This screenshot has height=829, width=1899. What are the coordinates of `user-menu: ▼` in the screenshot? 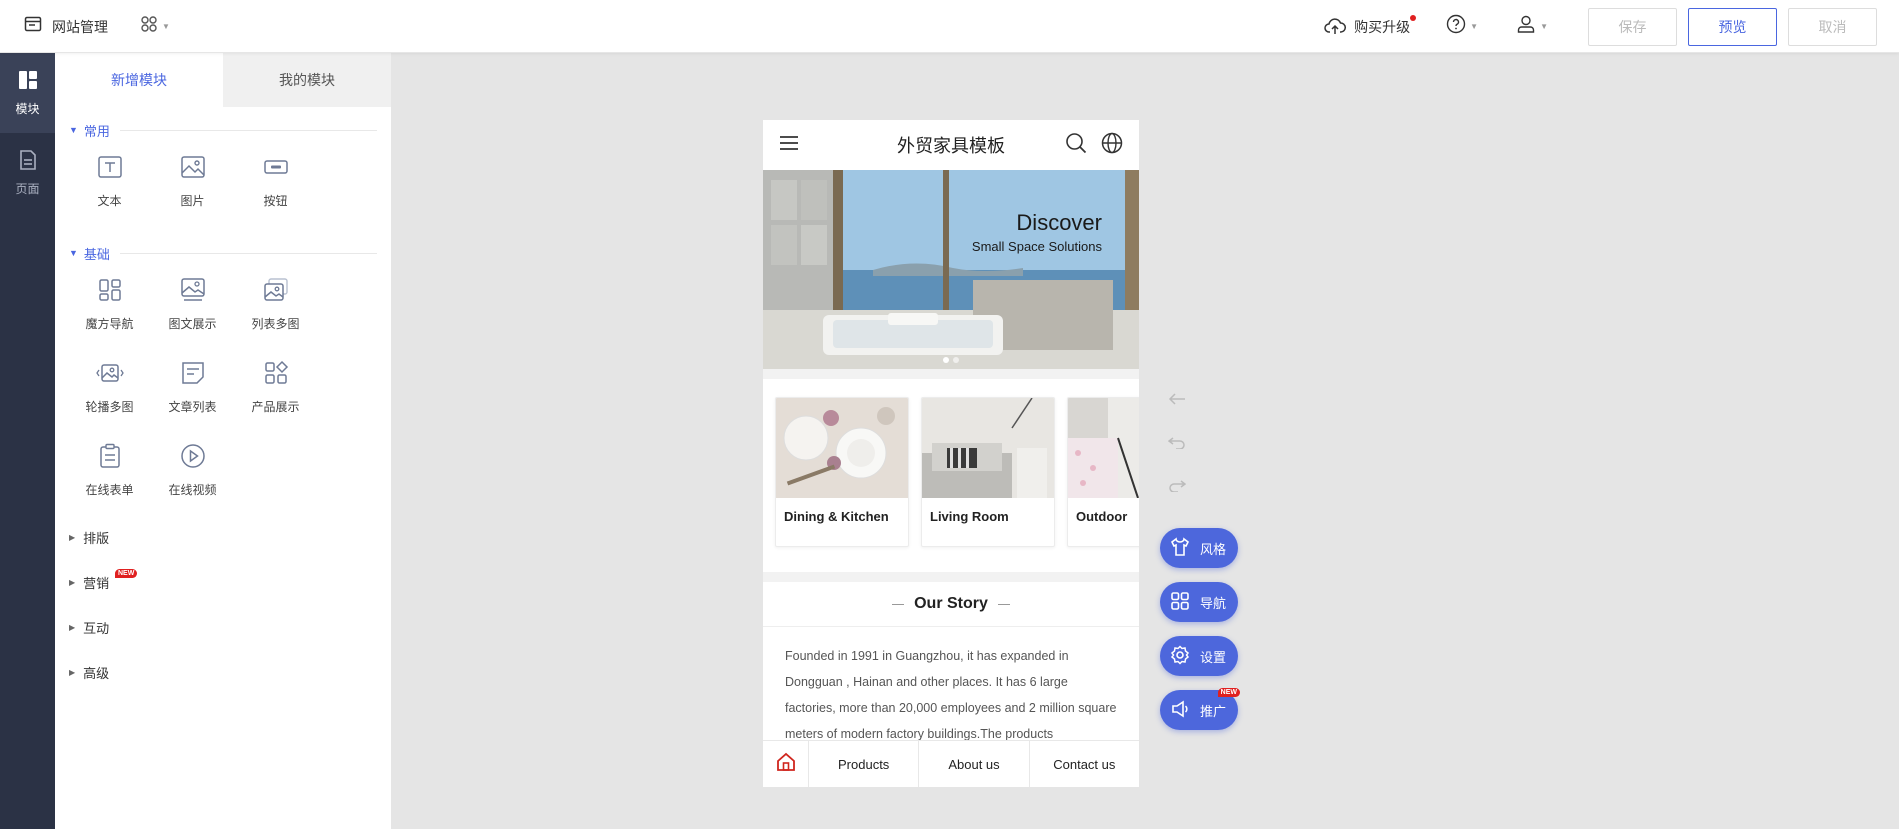 It's located at (1532, 26).